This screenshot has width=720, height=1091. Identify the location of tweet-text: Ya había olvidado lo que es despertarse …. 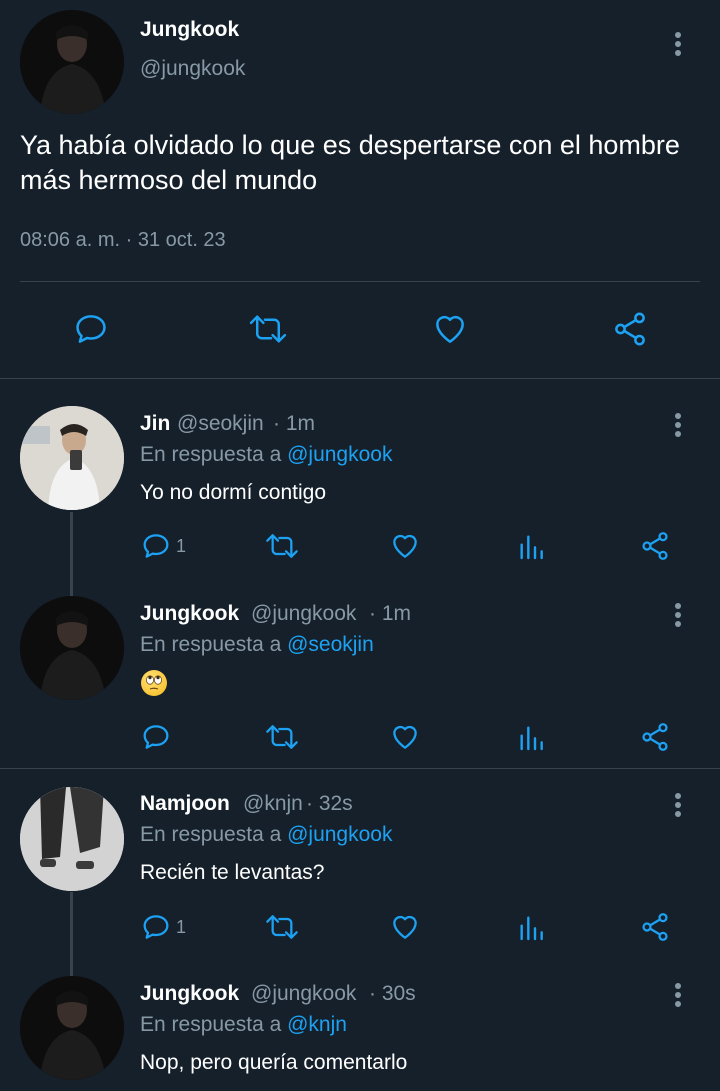
(350, 162).